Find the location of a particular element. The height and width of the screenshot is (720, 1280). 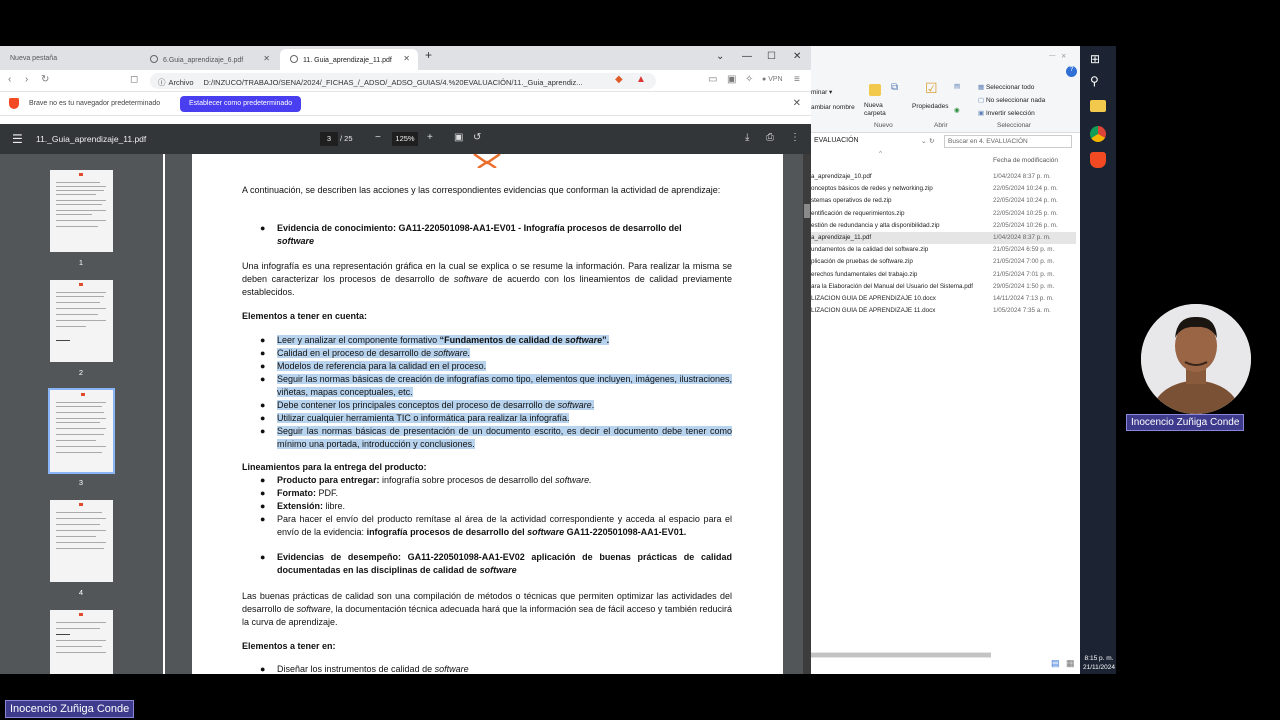

reload-icon: ↻ is located at coordinates (45, 79).